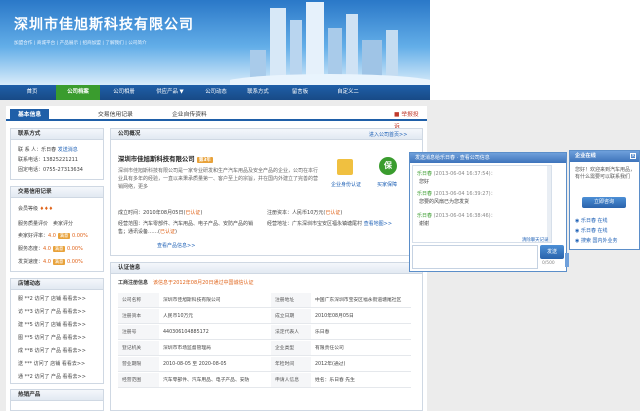 Image resolution: width=640 pixels, height=411 pixels. What do you see at coordinates (604, 202) in the screenshot?
I see `consult-now-button: 立即咨询` at bounding box center [604, 202].